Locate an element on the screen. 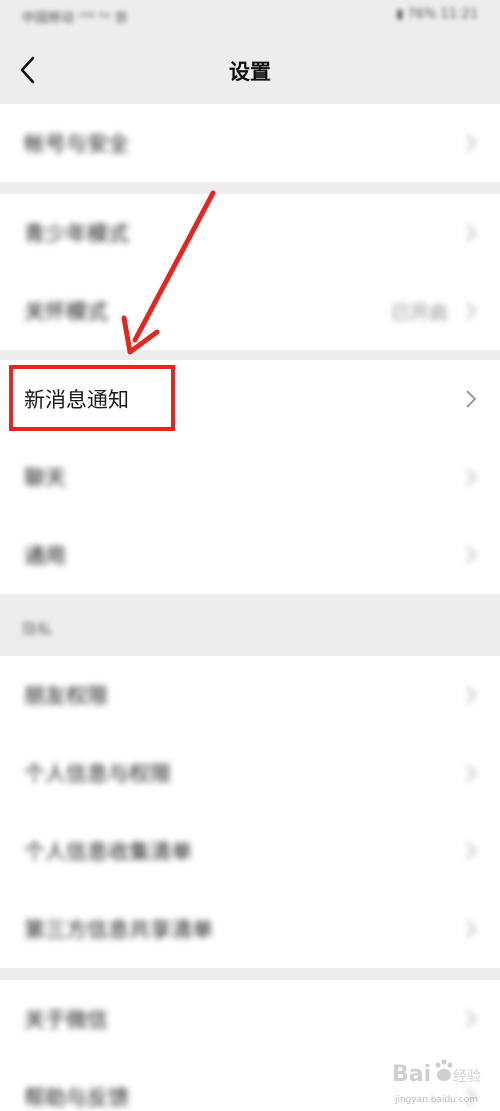 This screenshot has width=500, height=1111. row-label: 青少年模式 is located at coordinates (76, 234).